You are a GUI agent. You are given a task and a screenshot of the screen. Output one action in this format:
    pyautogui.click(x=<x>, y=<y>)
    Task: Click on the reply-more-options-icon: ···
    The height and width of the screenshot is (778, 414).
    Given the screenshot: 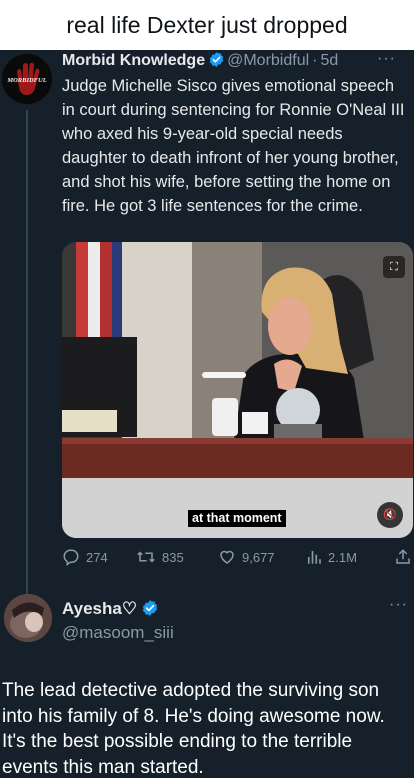 What is the action you would take?
    pyautogui.click(x=398, y=605)
    